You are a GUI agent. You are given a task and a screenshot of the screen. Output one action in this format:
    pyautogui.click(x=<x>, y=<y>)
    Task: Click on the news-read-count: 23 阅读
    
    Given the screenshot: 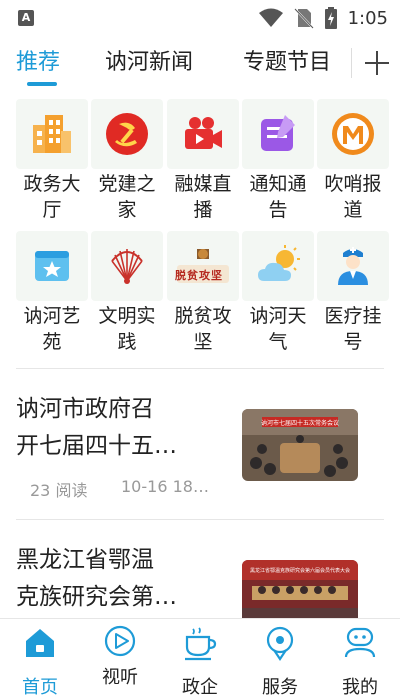 What is the action you would take?
    pyautogui.click(x=59, y=490)
    